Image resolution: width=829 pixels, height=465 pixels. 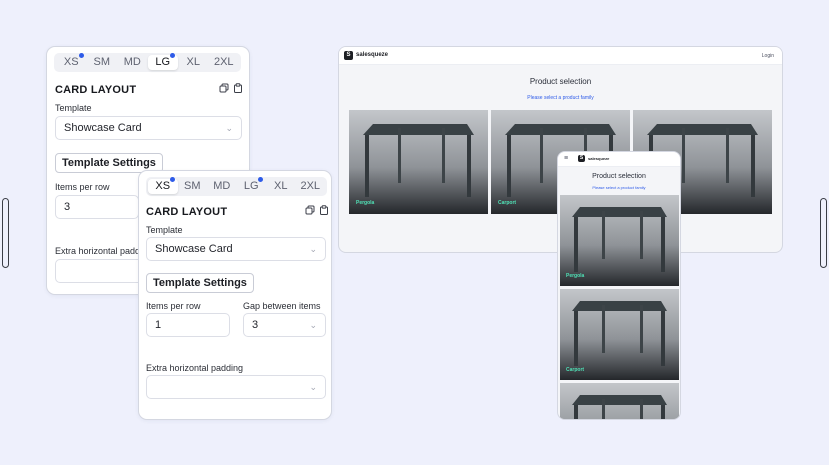 What do you see at coordinates (67, 207) in the screenshot?
I see `items-per-row-value: 3` at bounding box center [67, 207].